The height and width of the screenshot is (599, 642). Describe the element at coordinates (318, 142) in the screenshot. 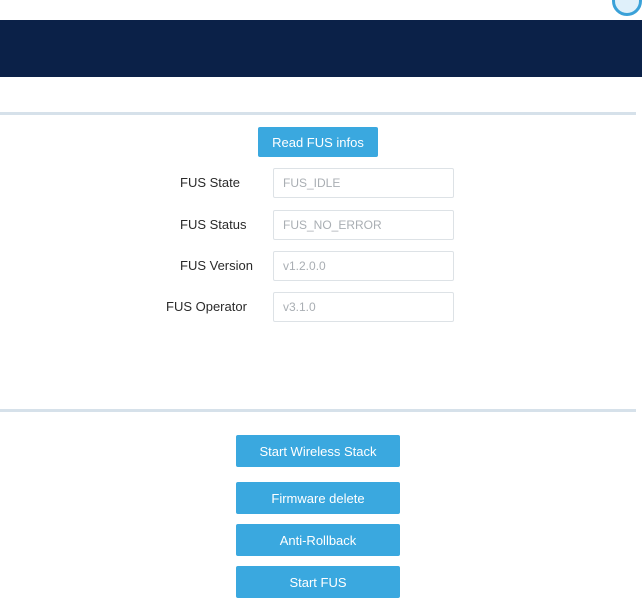

I see `read-fus-infos-button: Read FUS infos` at that location.